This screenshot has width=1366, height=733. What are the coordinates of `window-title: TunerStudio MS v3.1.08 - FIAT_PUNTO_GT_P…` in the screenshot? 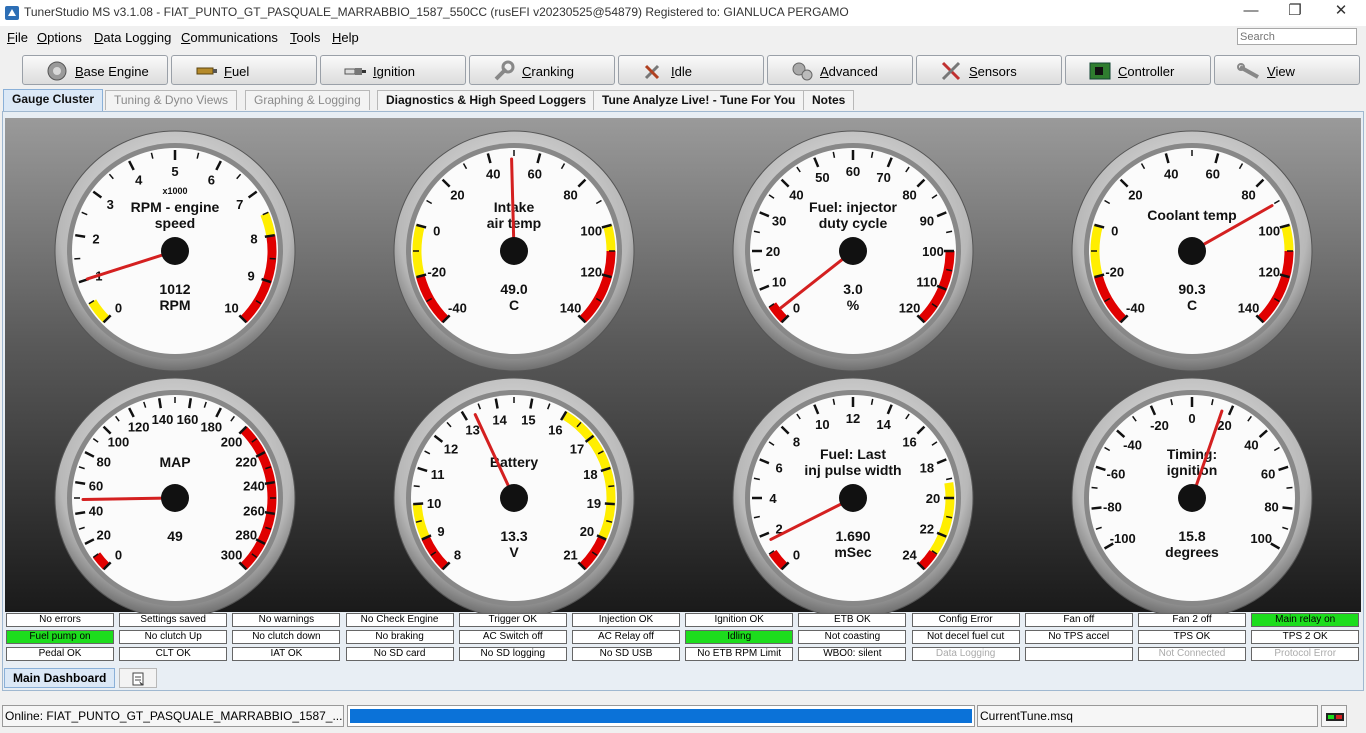 It's located at (436, 12).